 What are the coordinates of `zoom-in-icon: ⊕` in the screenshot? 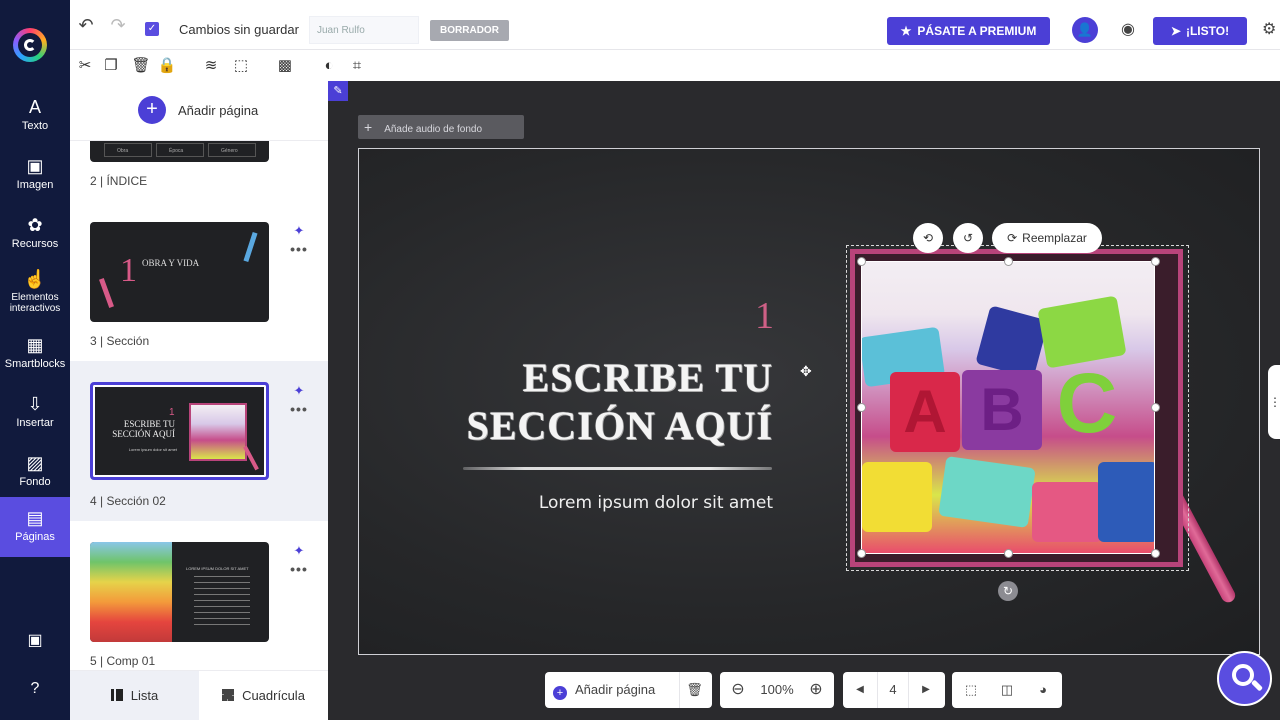 It's located at (816, 690).